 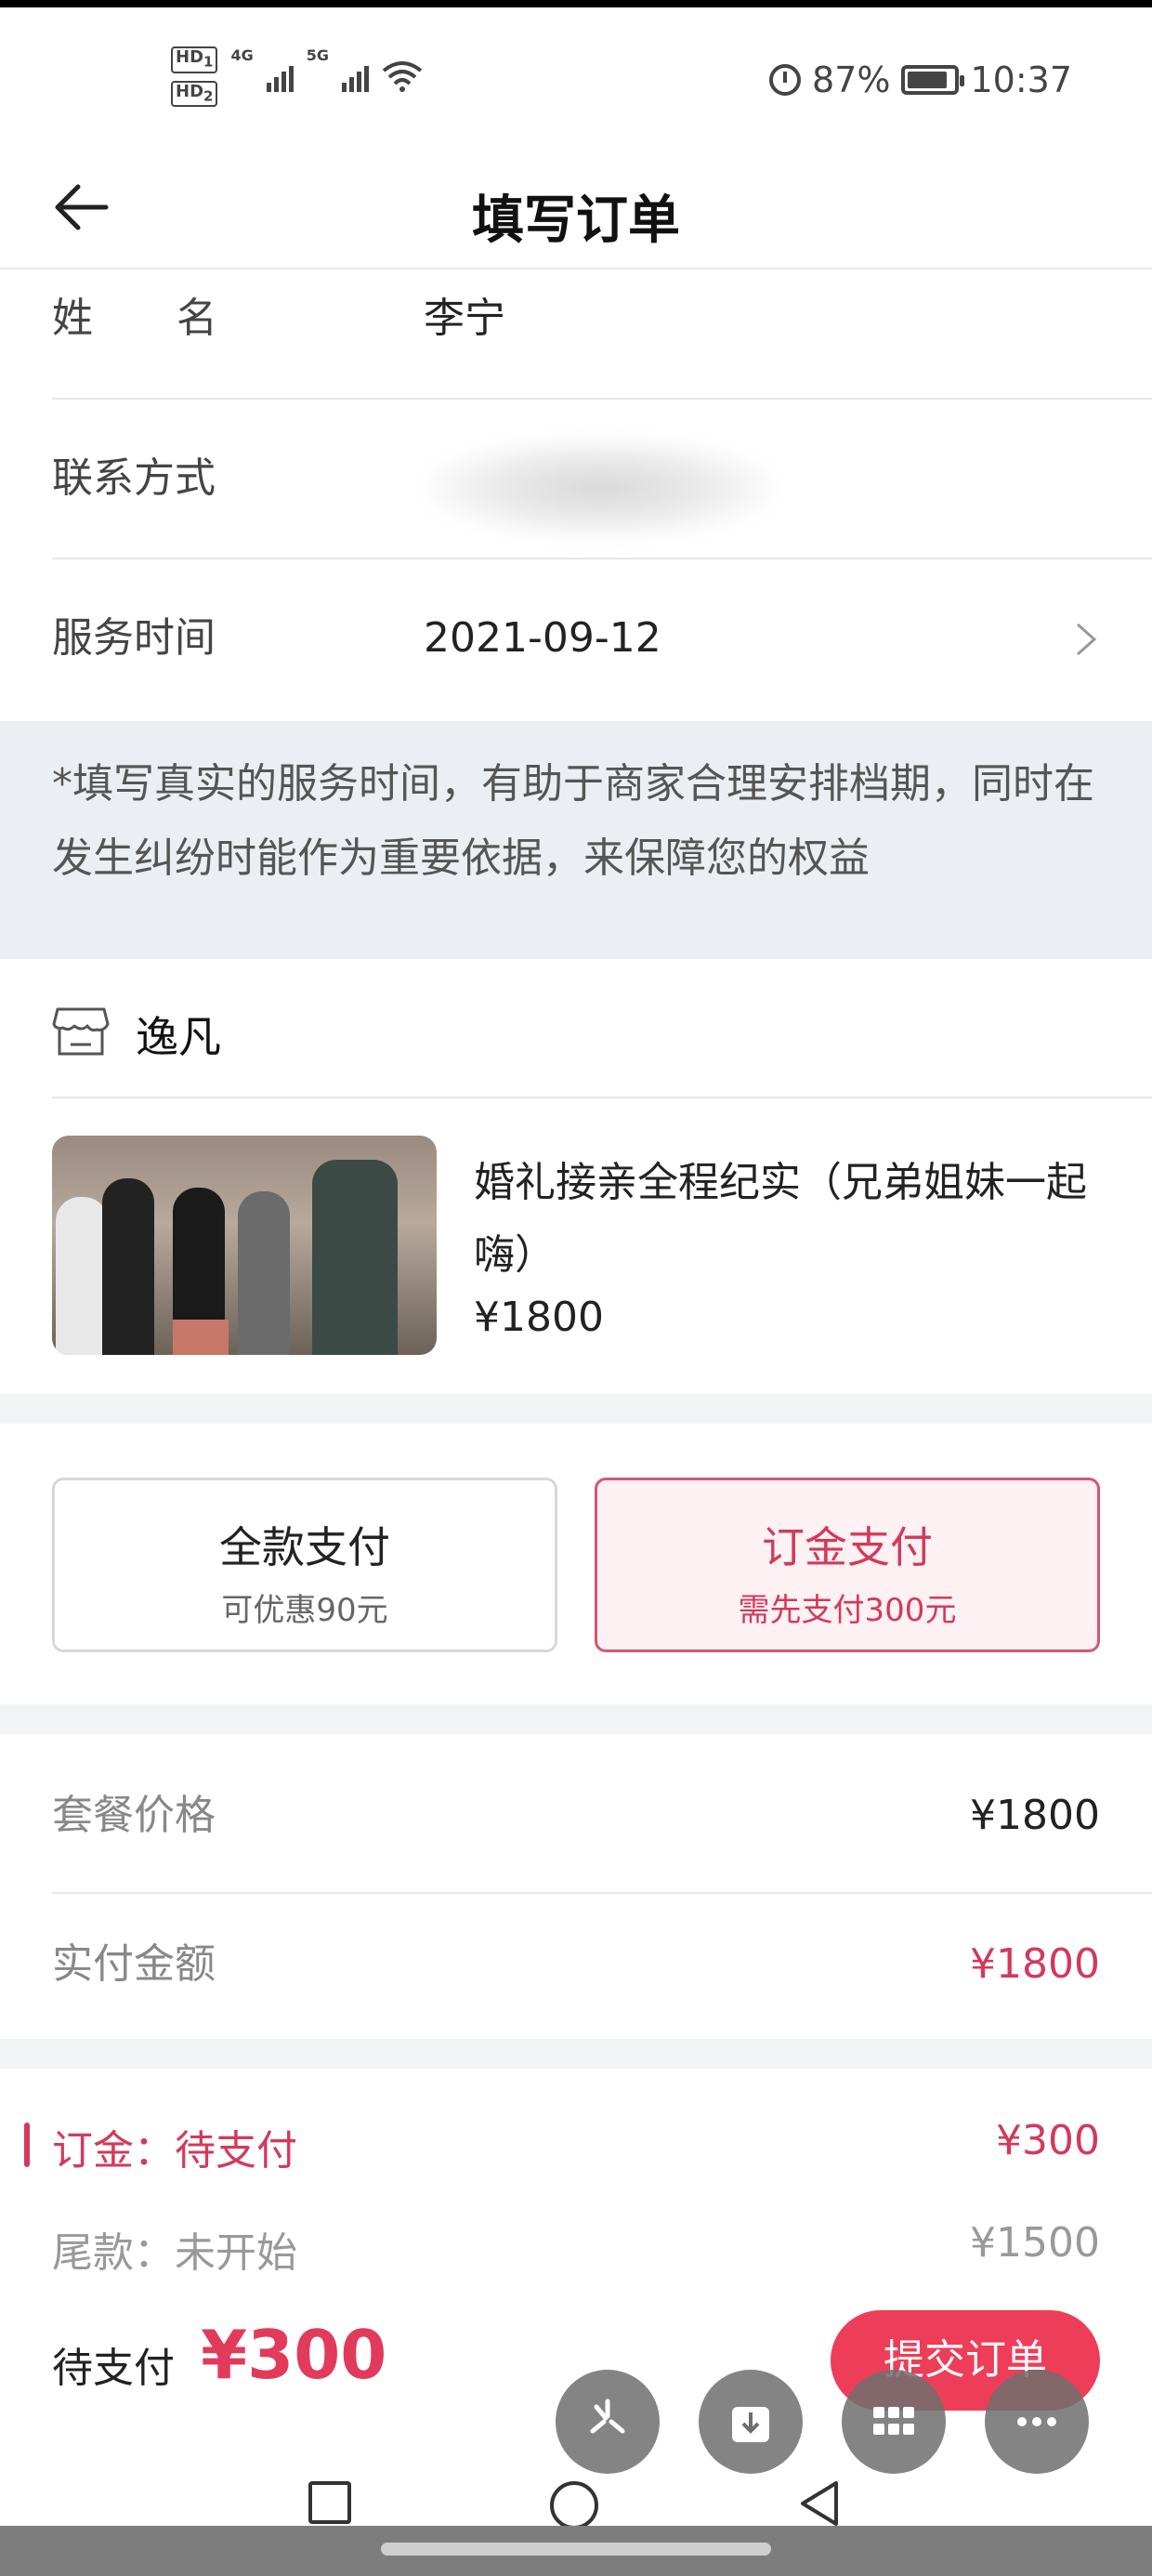 I want to click on hd-badge-1: HD1, so click(x=194, y=59).